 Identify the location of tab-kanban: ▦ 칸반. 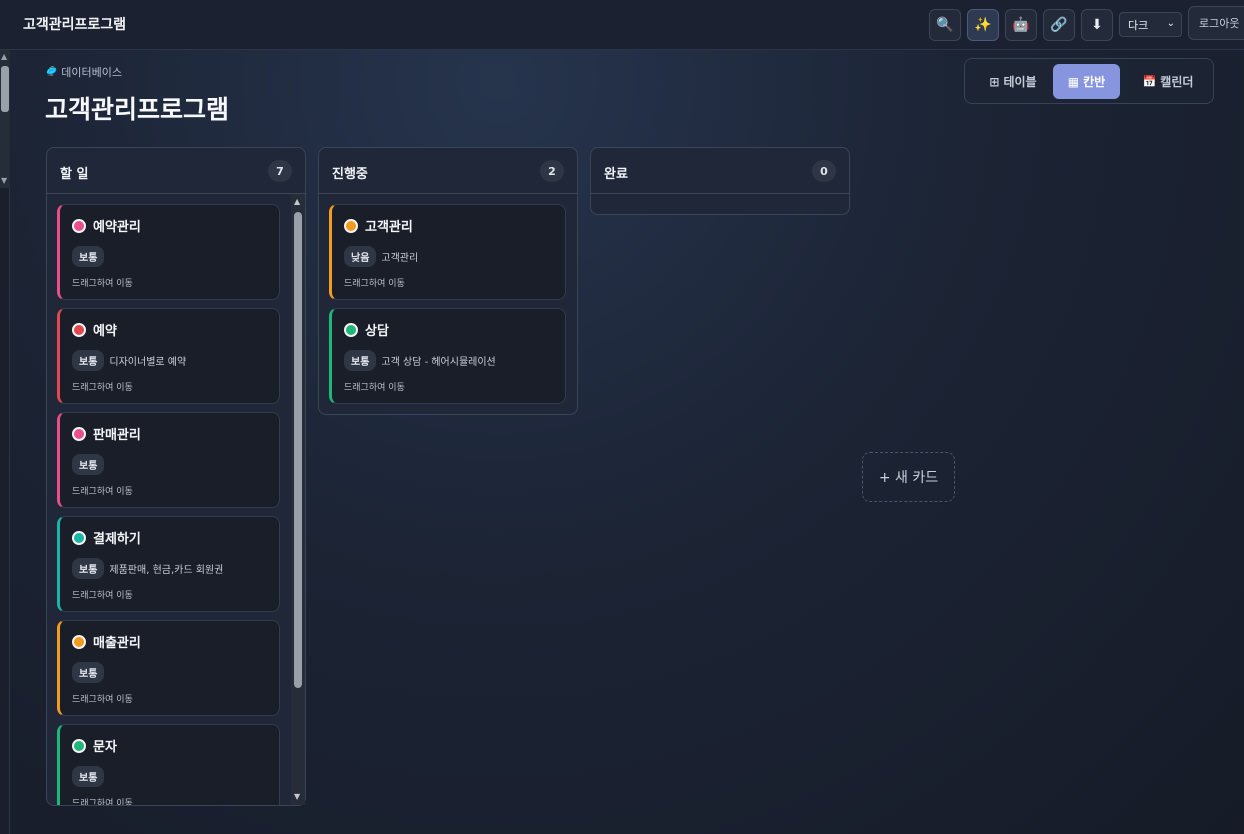
(1086, 81).